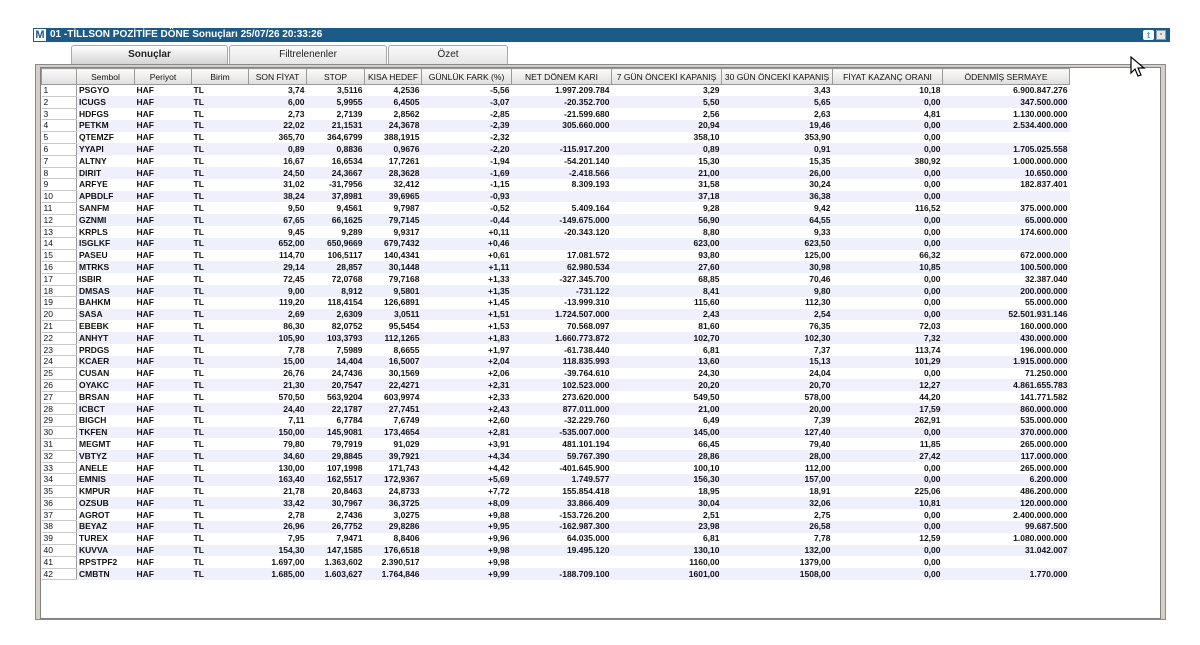  Describe the element at coordinates (1006, 149) in the screenshot. I see `table-cell: 1.705.025.558` at that location.